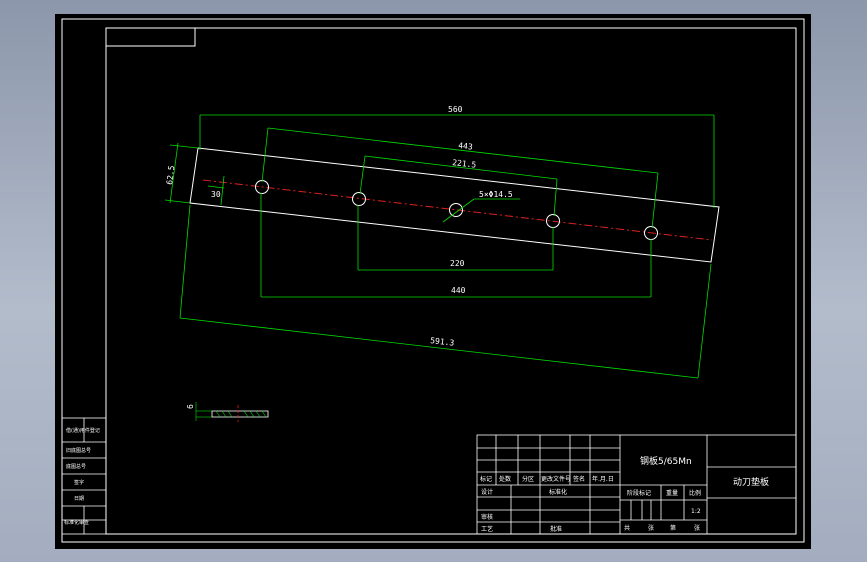 Image resolution: width=867 pixels, height=562 pixels. Describe the element at coordinates (696, 511) in the screenshot. I see `scale-value: 1:2` at that location.